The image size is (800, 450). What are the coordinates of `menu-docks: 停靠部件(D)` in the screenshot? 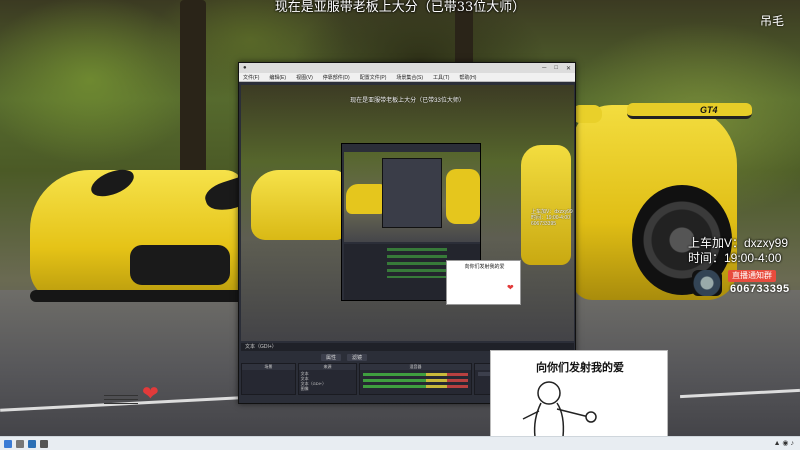 It's located at (336, 77).